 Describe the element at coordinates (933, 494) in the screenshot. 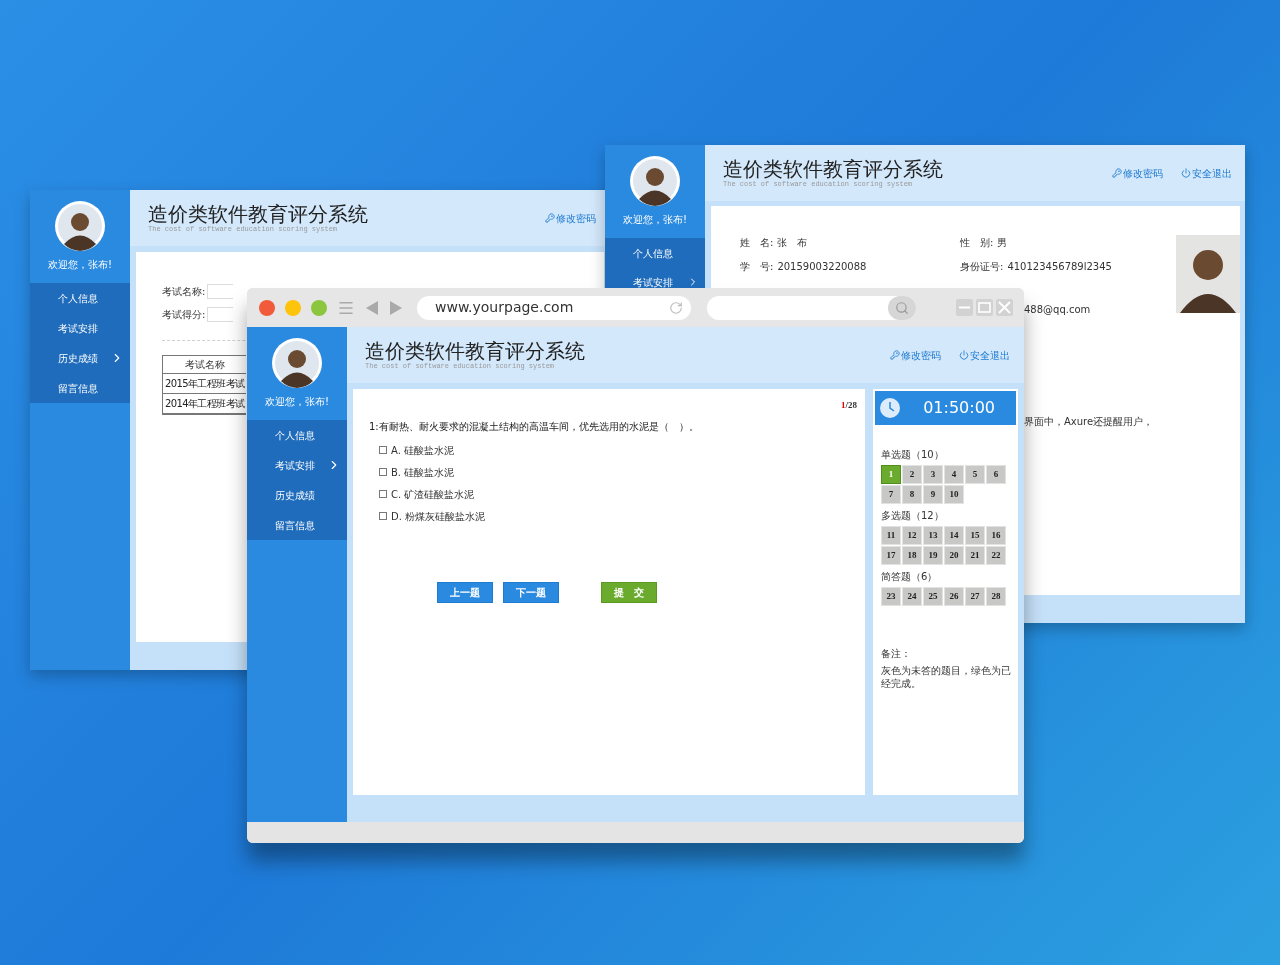

I see `question-number-button: 9` at that location.